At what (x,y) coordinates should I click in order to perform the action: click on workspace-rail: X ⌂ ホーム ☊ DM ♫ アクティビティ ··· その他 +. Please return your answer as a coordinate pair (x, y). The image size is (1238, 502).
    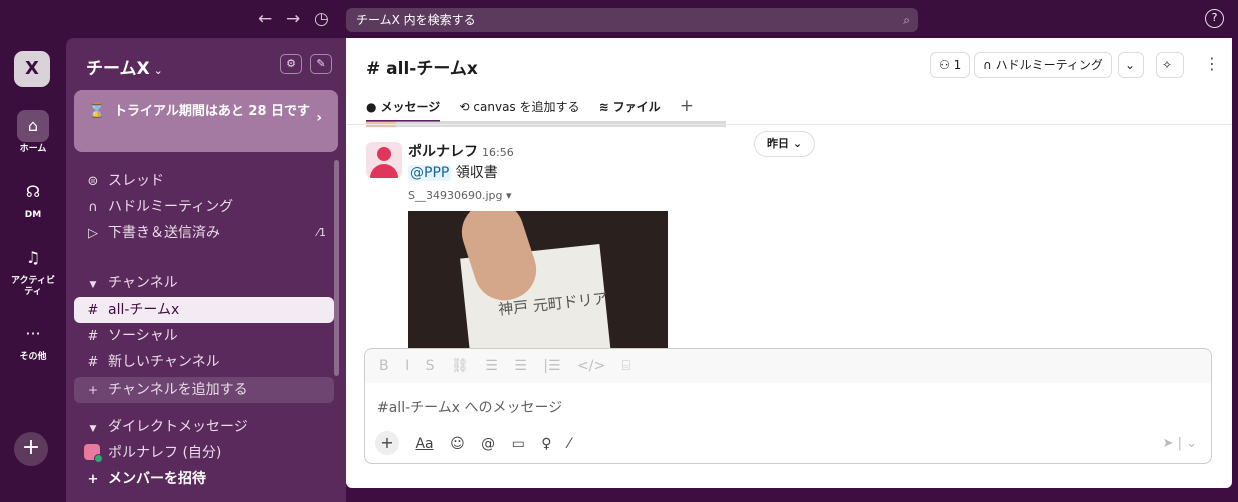
    Looking at the image, I should click on (33, 270).